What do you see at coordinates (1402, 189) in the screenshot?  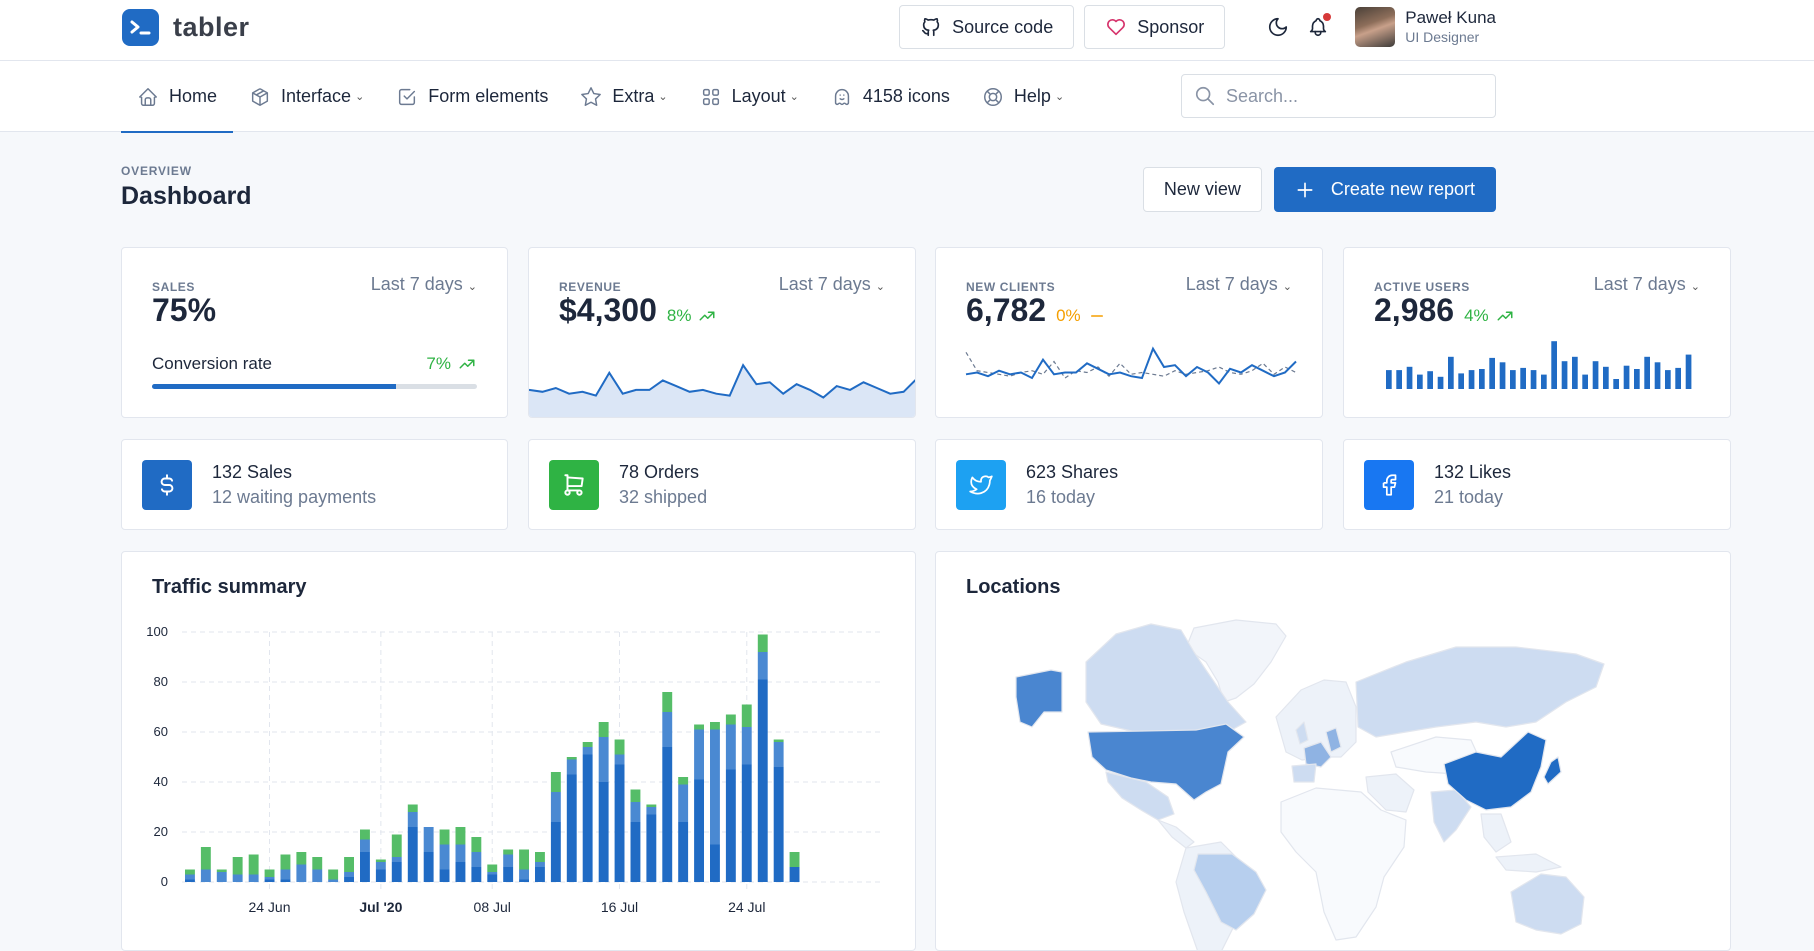 I see `create-report-label: Create new report` at bounding box center [1402, 189].